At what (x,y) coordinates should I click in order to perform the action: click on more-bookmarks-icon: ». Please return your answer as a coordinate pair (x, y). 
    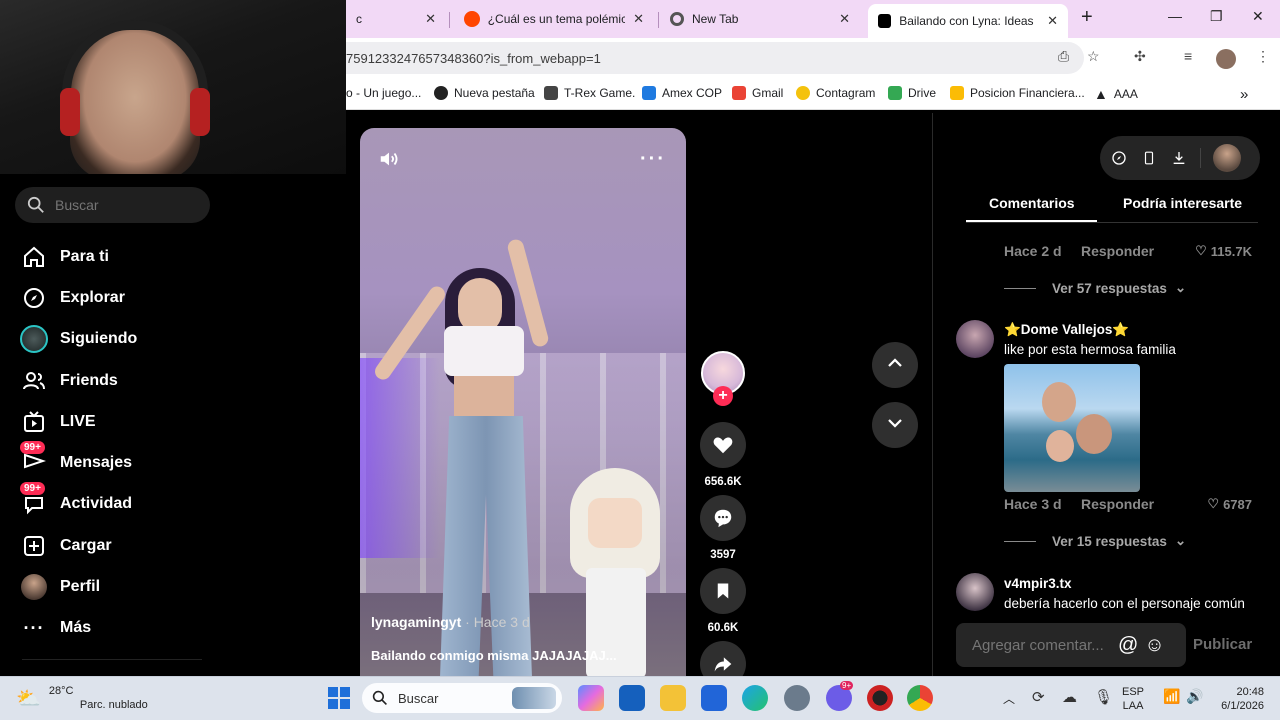
    Looking at the image, I should click on (1244, 94).